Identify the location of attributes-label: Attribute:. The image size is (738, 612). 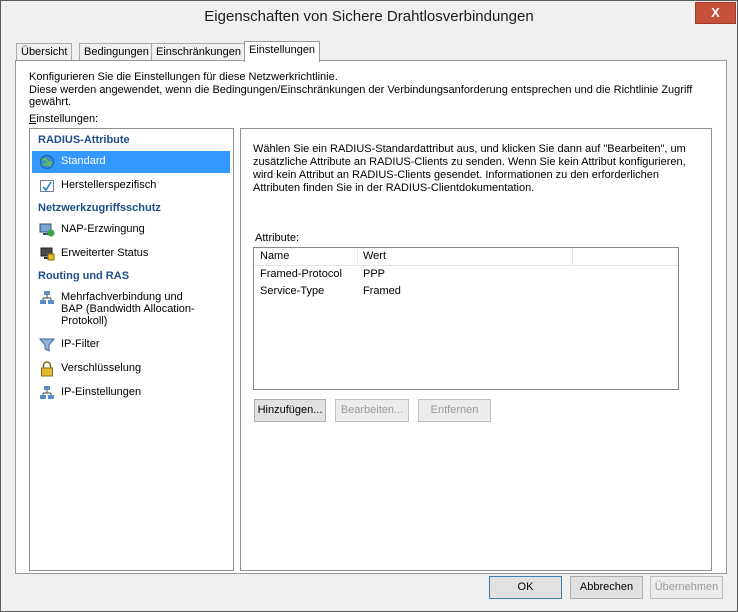
(277, 238).